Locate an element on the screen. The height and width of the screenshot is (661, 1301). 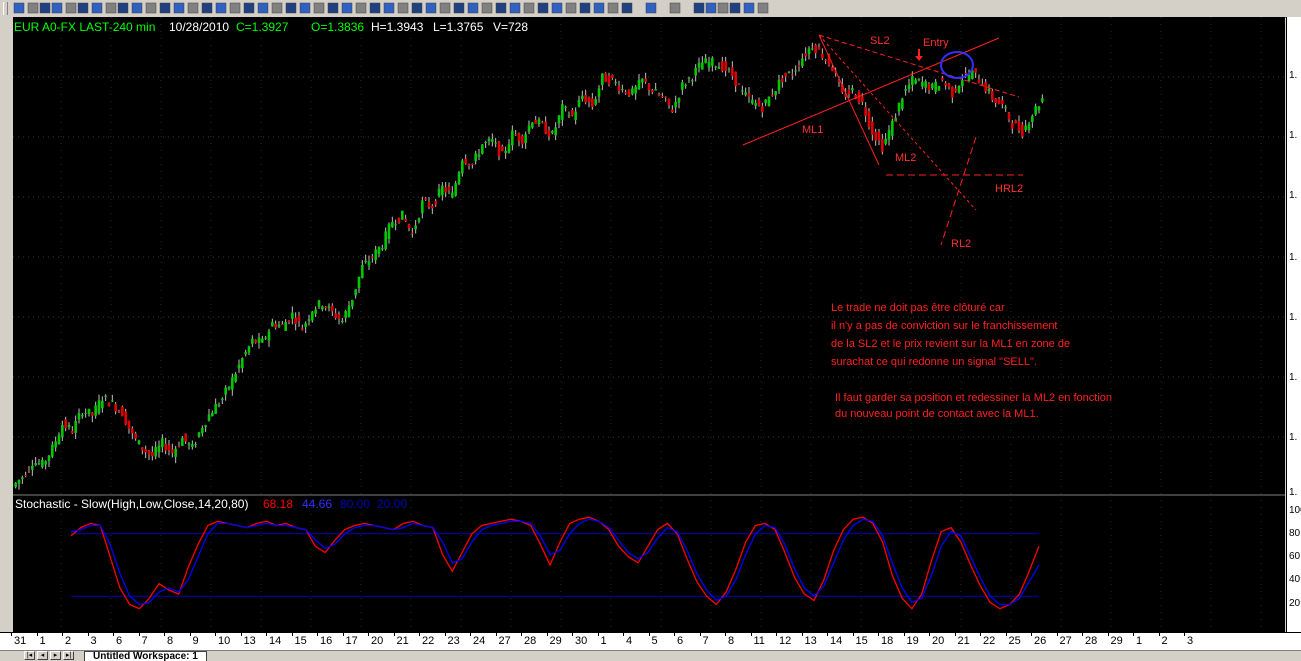
price-scale: 1. 1. 1. 1. 1. 1. 1. 1. 100 80 60 40 20 is located at coordinates (1293, 324).